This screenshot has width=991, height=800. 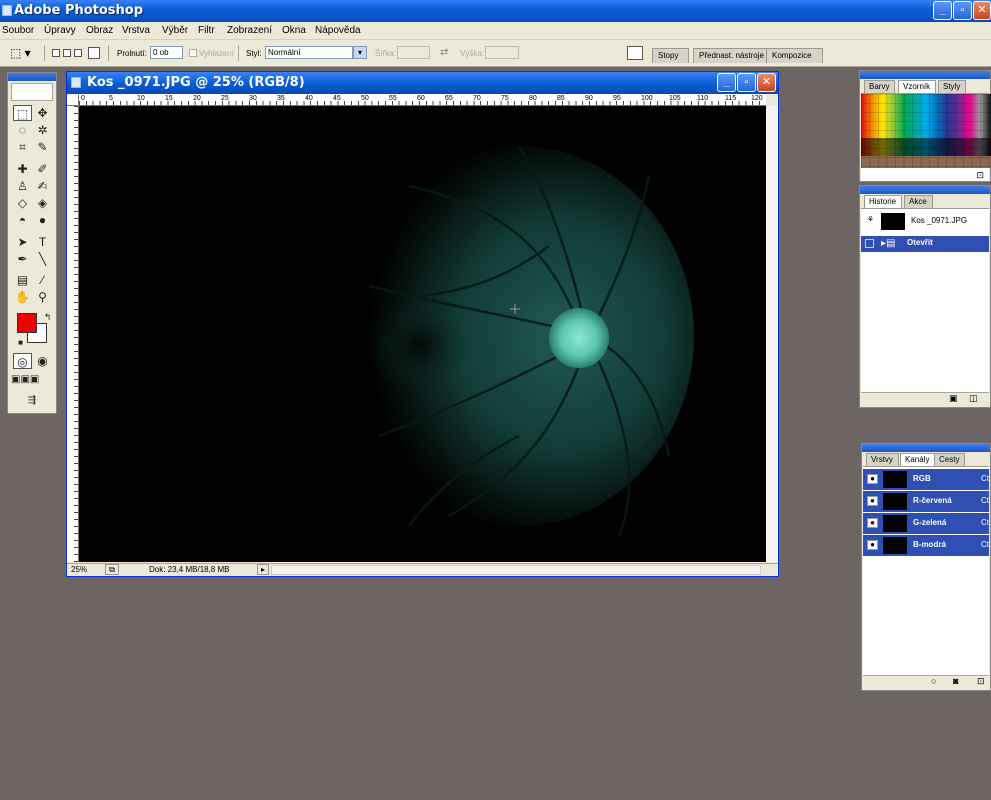 I want to click on menu-zobrazeni: Zobrazení, so click(x=249, y=30).